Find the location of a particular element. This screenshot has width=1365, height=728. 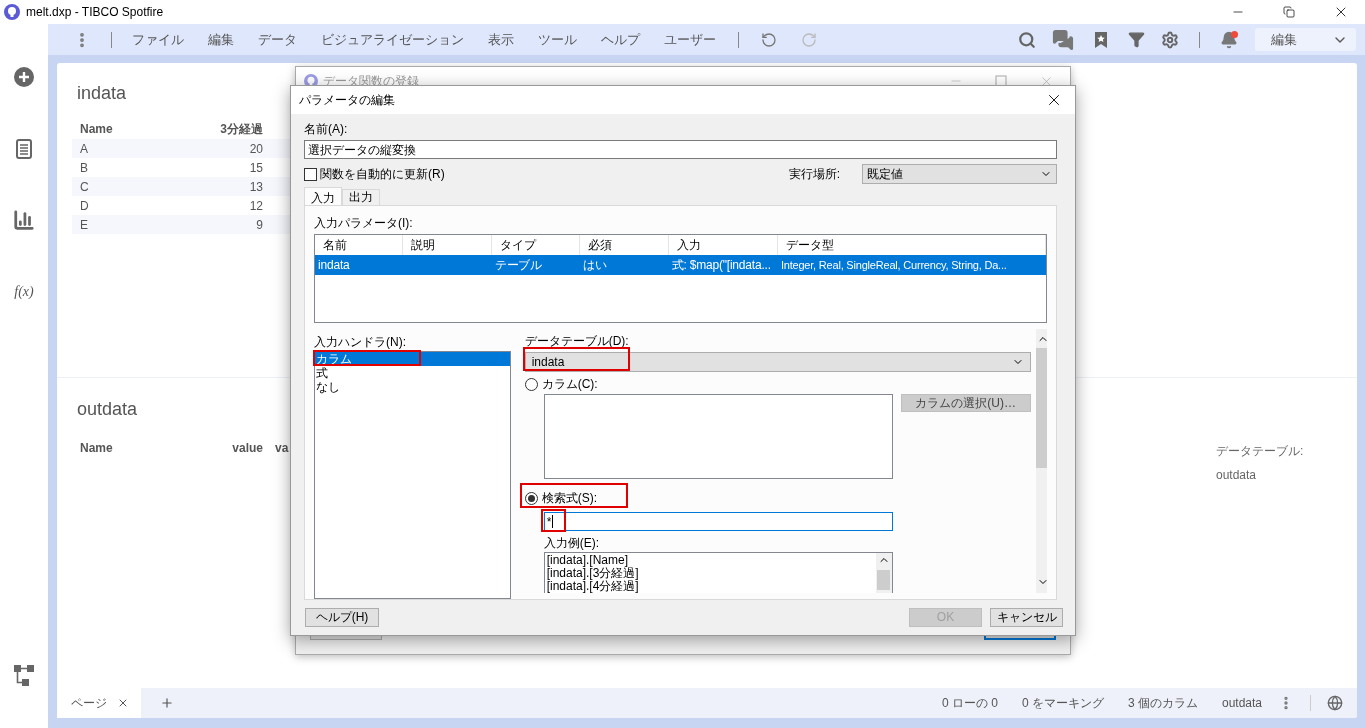

table-cell-text: A is located at coordinates (84, 149).